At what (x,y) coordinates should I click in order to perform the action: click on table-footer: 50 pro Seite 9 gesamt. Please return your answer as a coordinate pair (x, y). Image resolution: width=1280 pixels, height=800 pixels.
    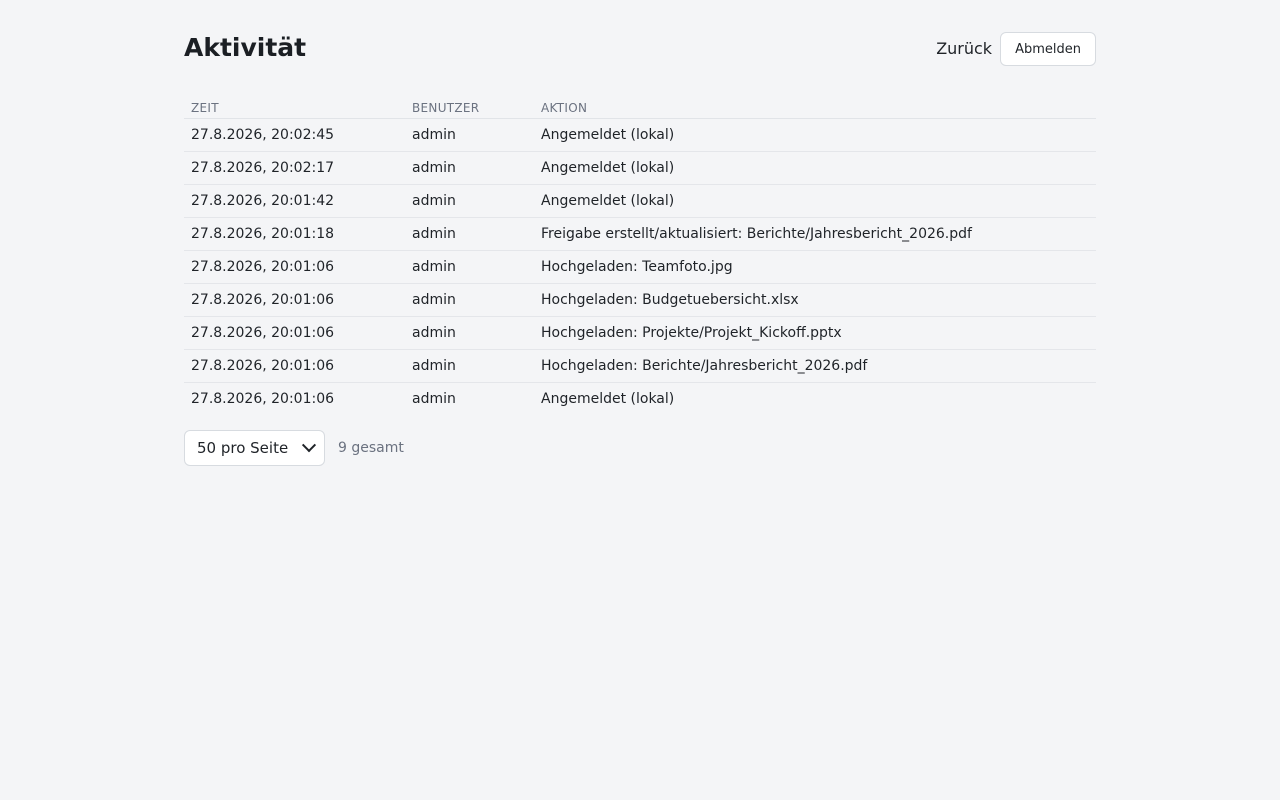
    Looking at the image, I should click on (640, 448).